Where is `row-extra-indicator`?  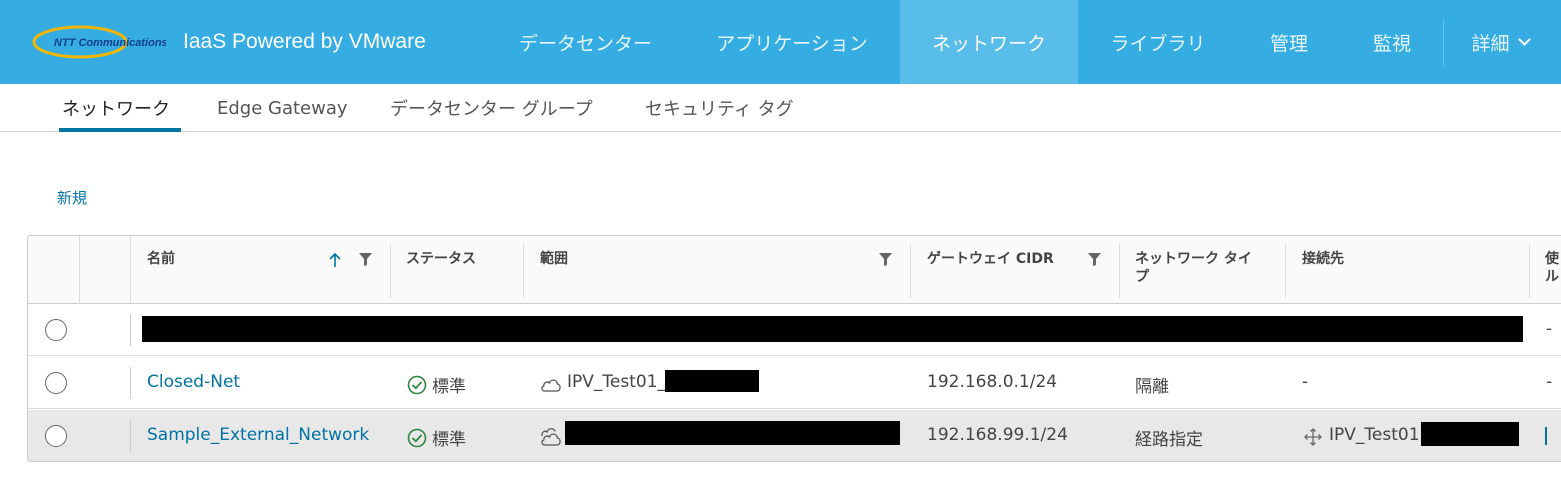
row-extra-indicator is located at coordinates (1546, 436).